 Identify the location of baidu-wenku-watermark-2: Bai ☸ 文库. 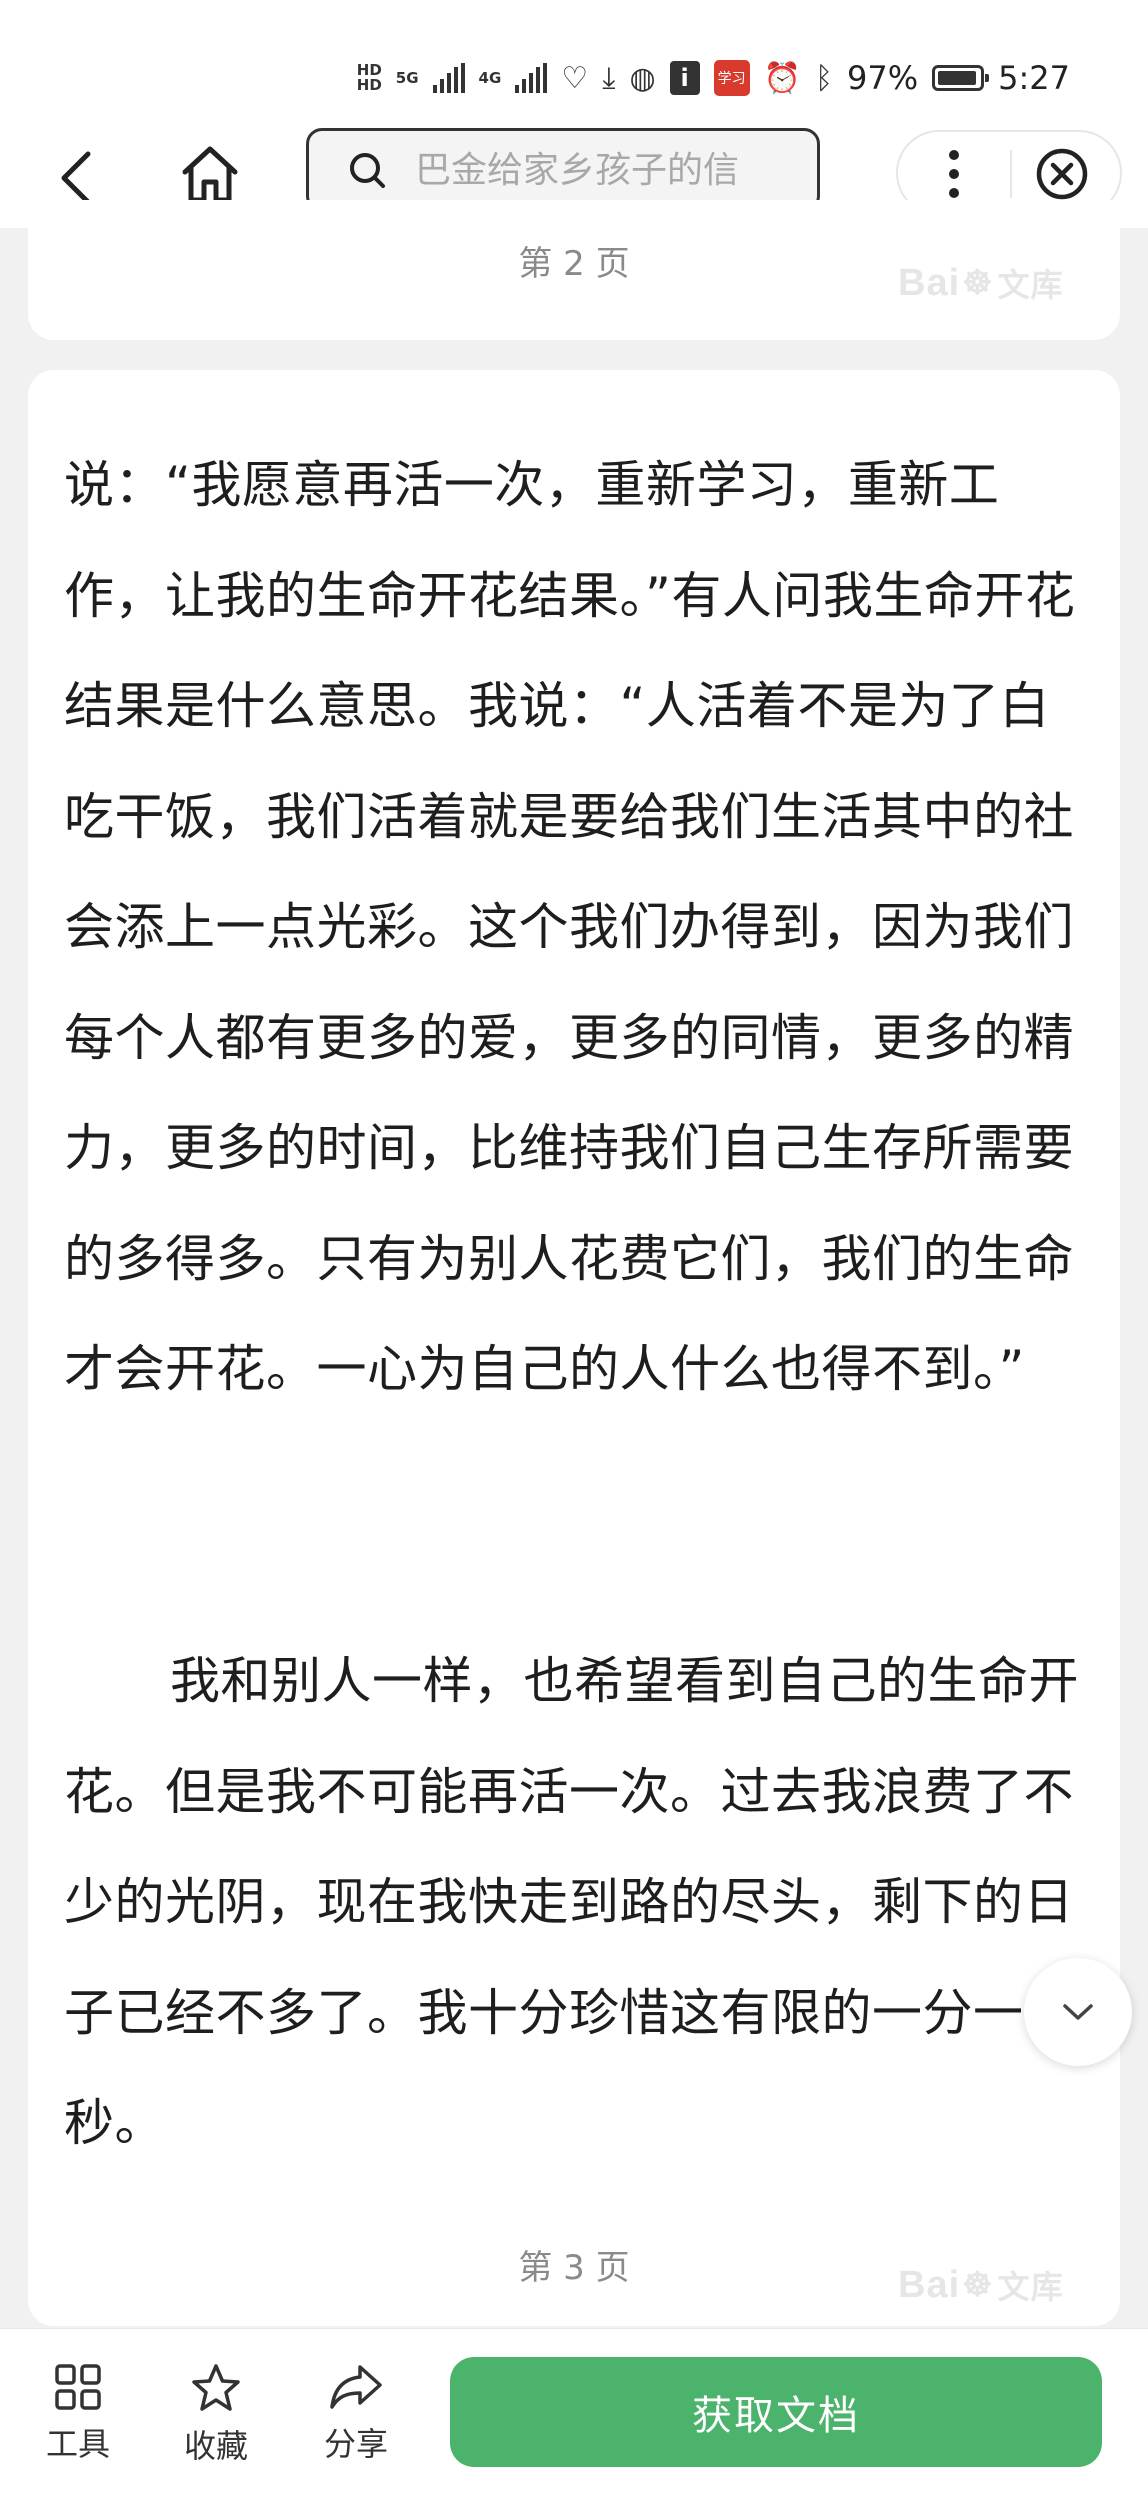
(981, 2284).